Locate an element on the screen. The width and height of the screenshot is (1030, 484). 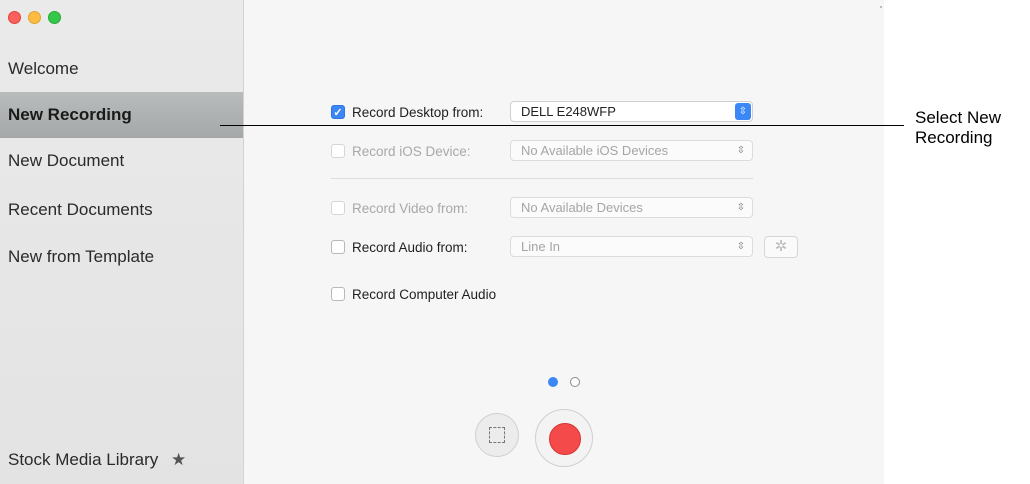
zoom-window-button is located at coordinates (54, 17).